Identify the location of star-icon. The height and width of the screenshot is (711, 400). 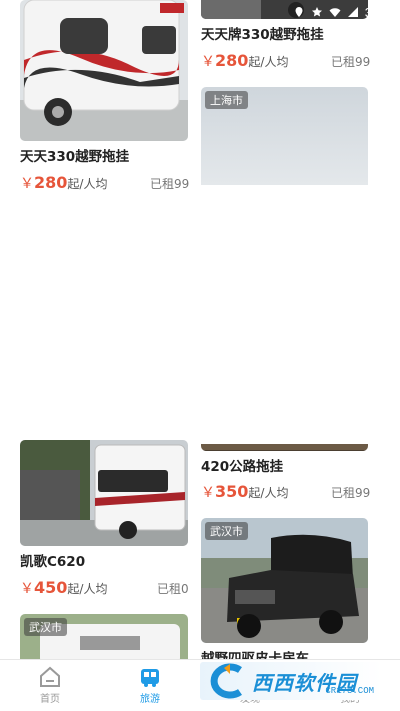
(316, 12).